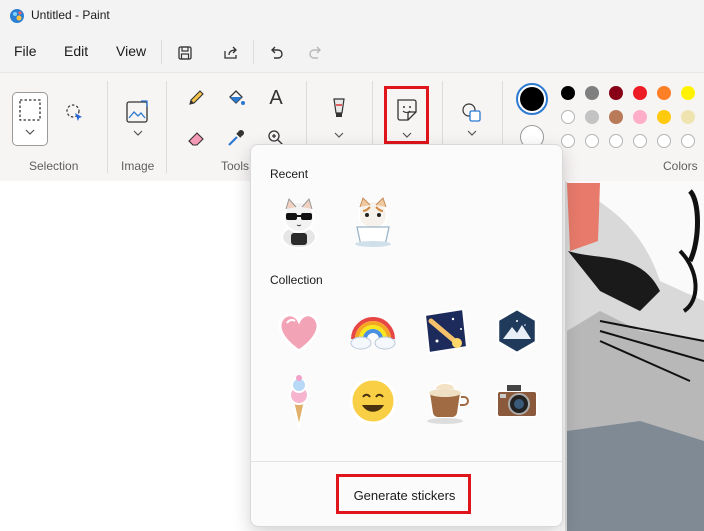 The width and height of the screenshot is (704, 531). I want to click on cat-coffee-cup-sticker, so click(373, 221).